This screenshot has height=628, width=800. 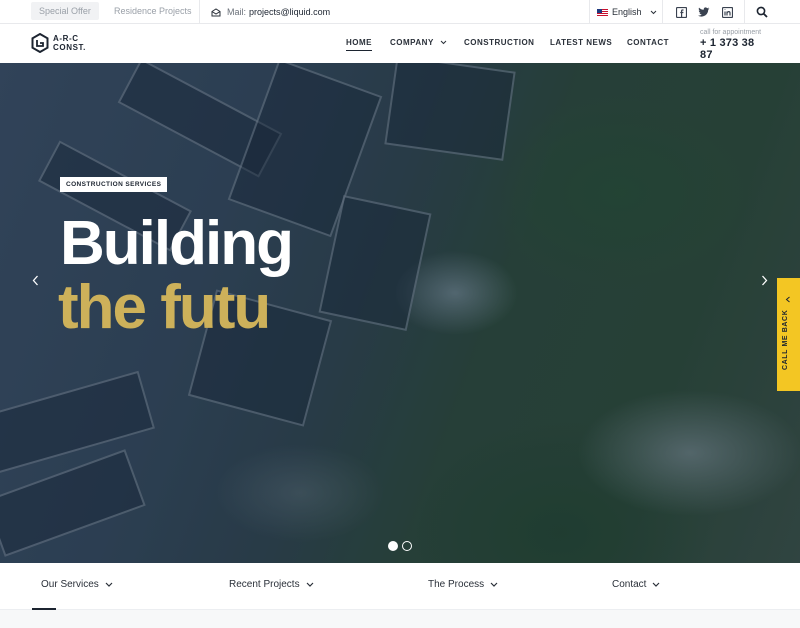 What do you see at coordinates (763, 12) in the screenshot?
I see `search-icon` at bounding box center [763, 12].